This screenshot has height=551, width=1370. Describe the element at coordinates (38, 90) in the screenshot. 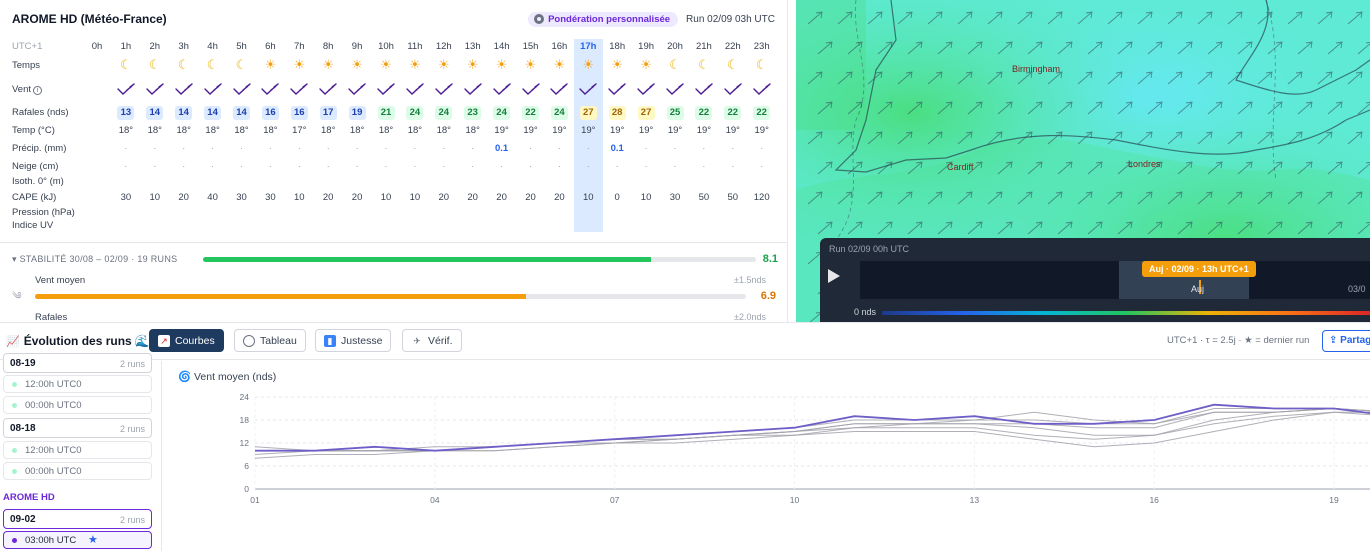

I see `info-icon: i` at that location.